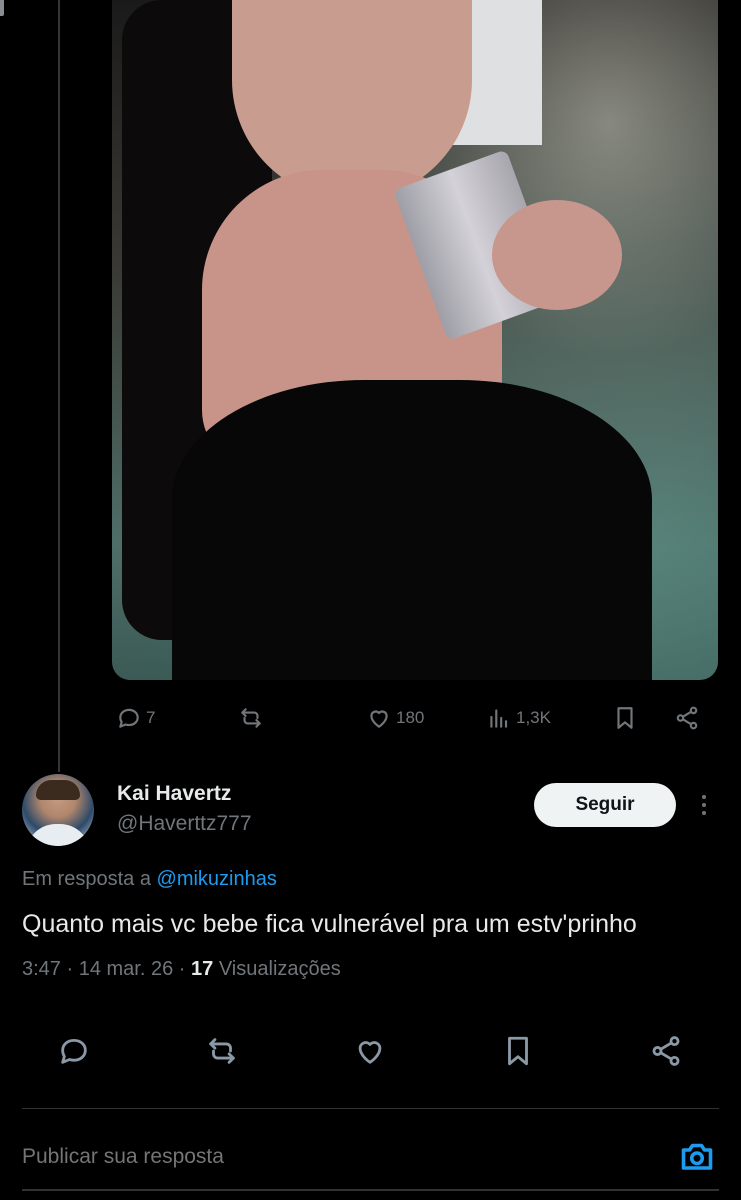 Image resolution: width=741 pixels, height=1200 pixels. Describe the element at coordinates (58, 790) in the screenshot. I see `avatar-hair` at that location.